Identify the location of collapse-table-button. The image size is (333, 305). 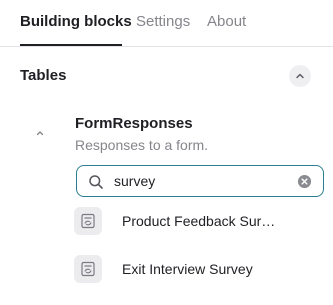
(40, 133).